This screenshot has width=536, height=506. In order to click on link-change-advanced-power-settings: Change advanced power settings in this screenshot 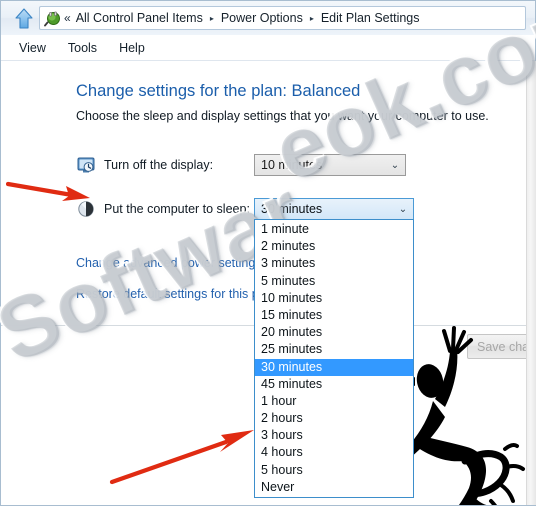, I will do `click(169, 263)`.